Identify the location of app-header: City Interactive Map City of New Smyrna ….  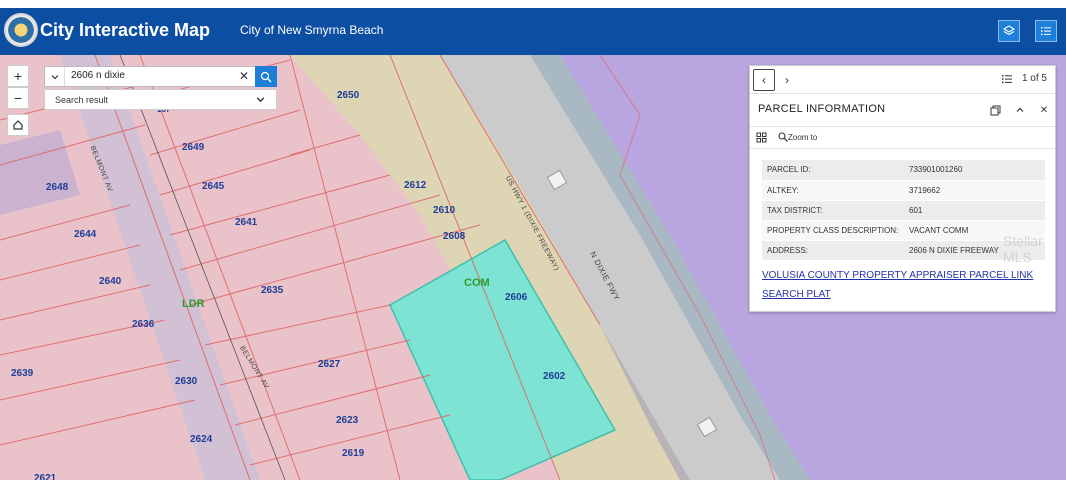
(533, 31).